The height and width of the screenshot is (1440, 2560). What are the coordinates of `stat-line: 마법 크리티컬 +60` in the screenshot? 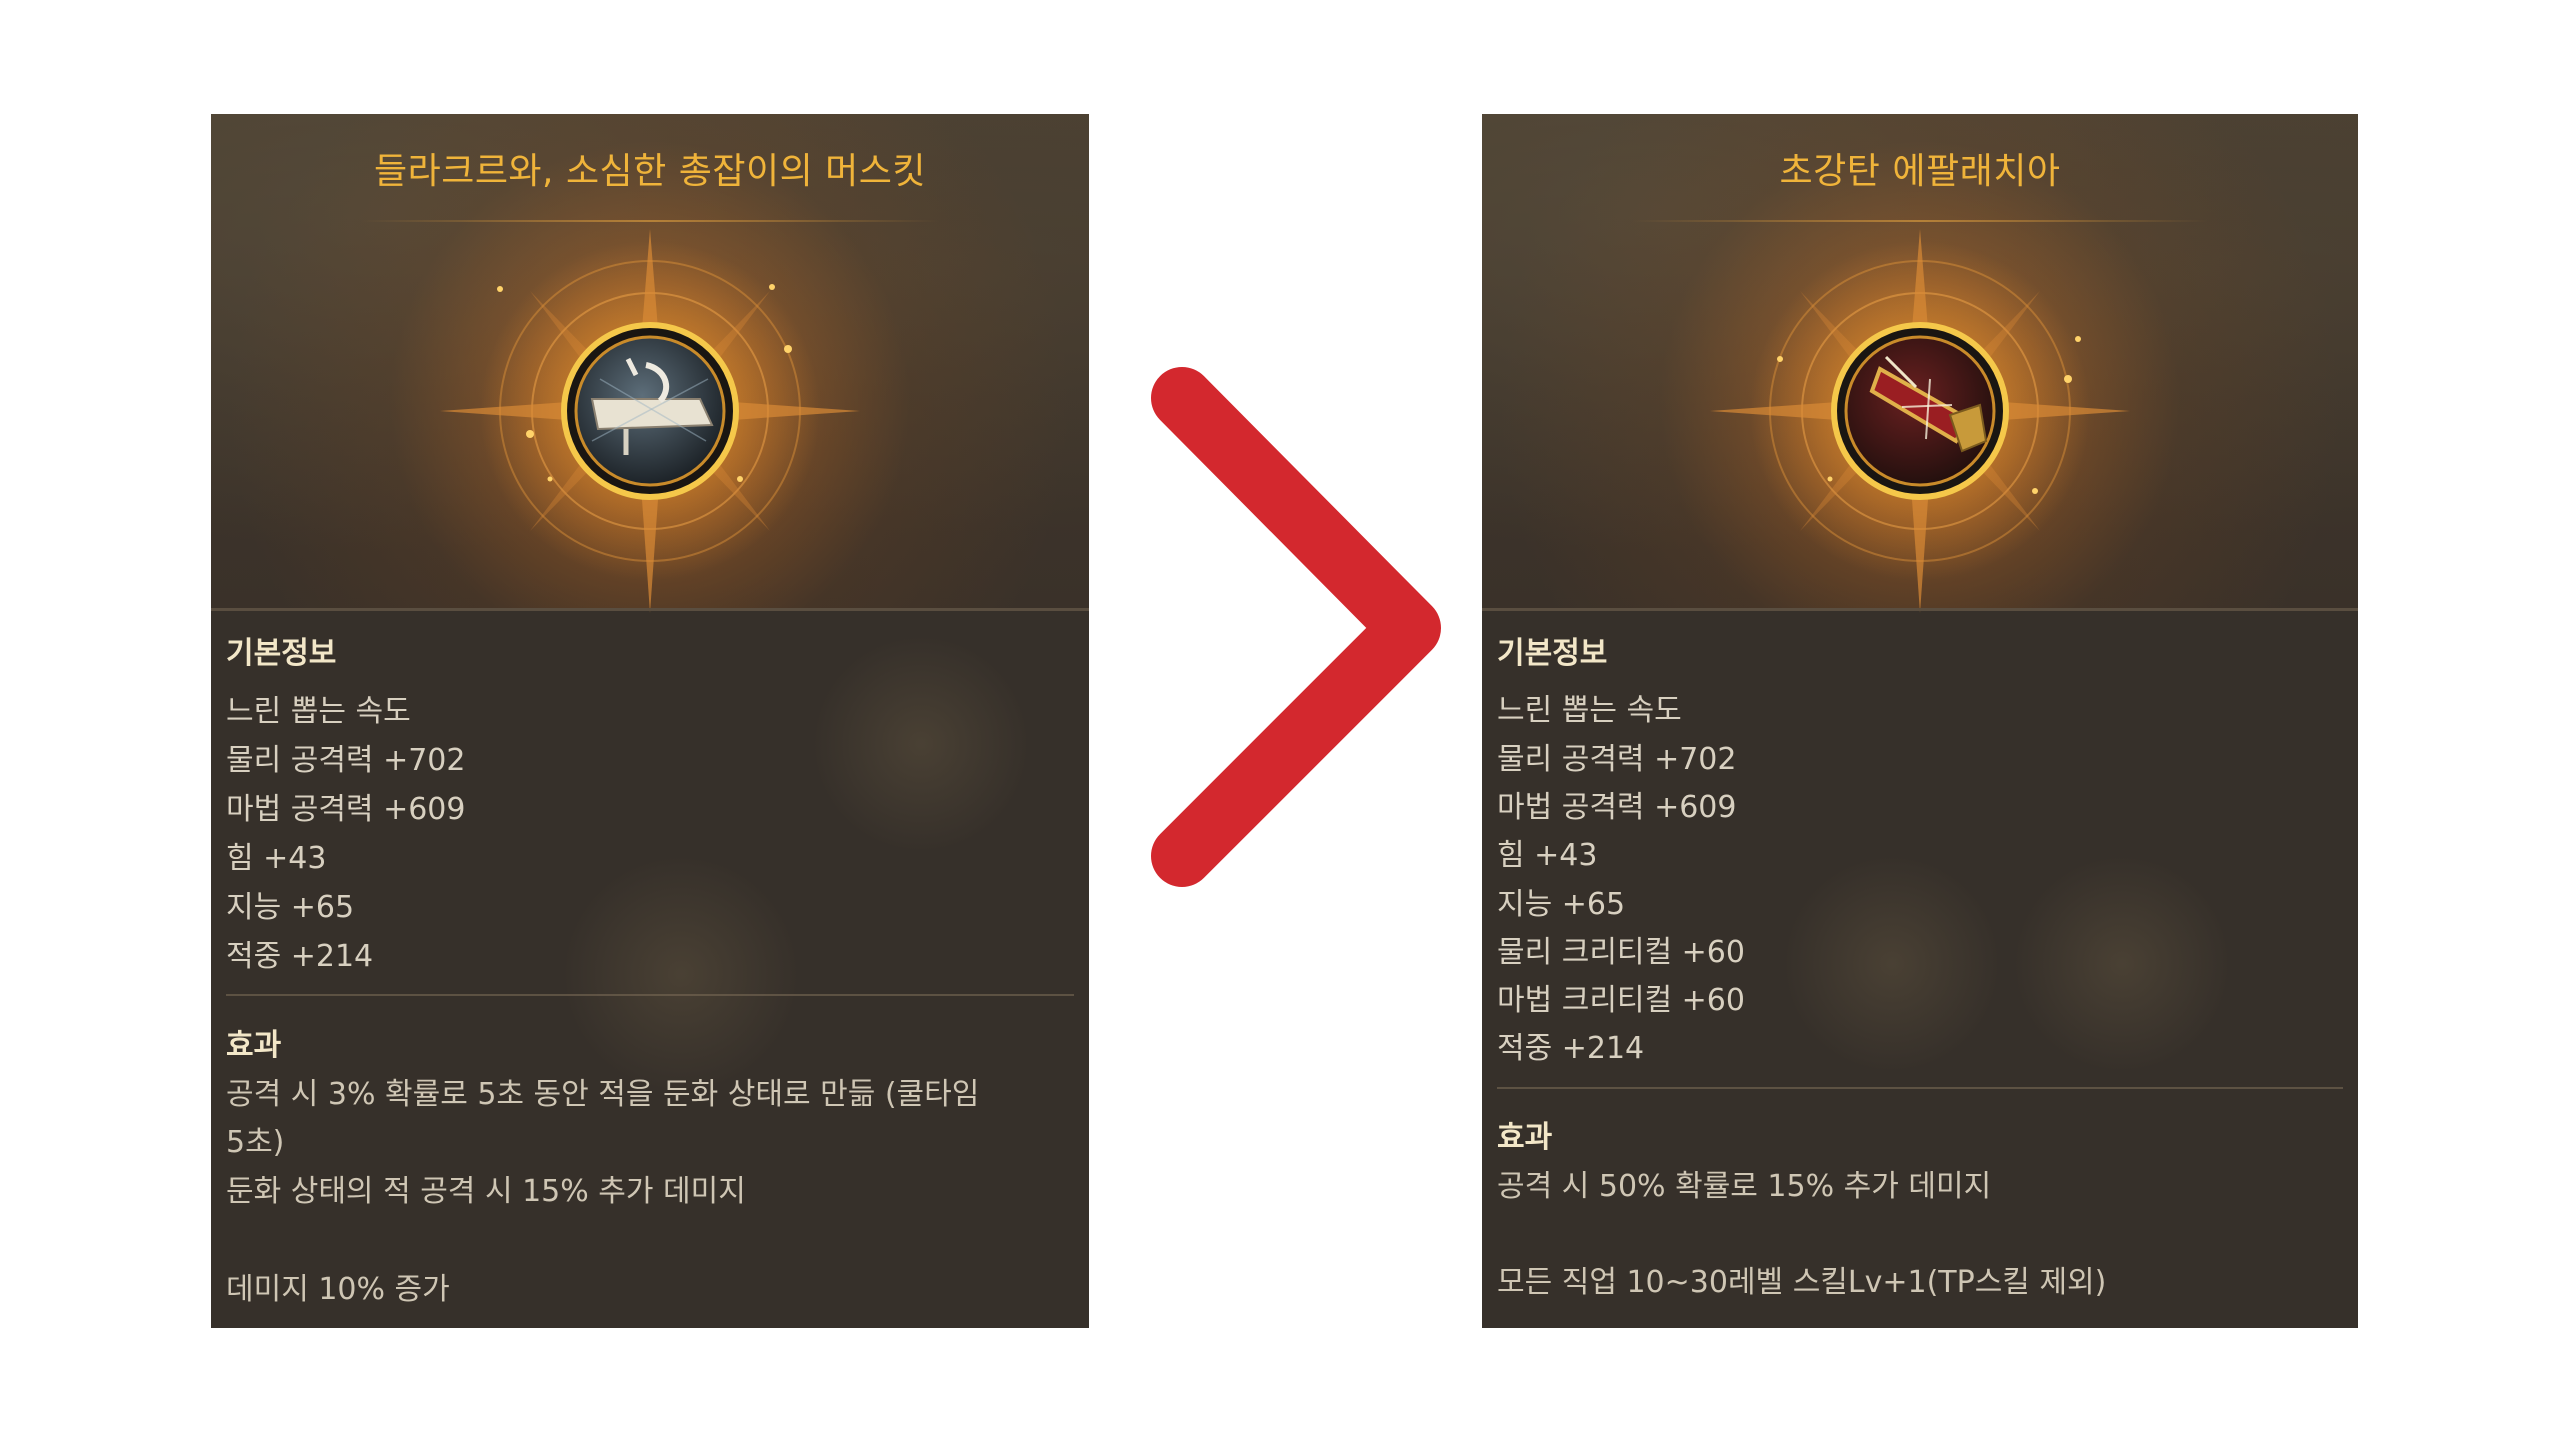 It's located at (1621, 1000).